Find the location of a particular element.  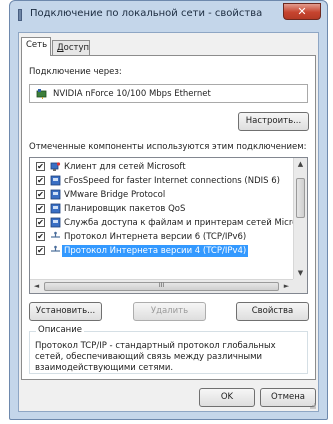

list-item-selected: ✔ Протокол Интернета версии 4 (TCP/IPv4) is located at coordinates (161, 251).